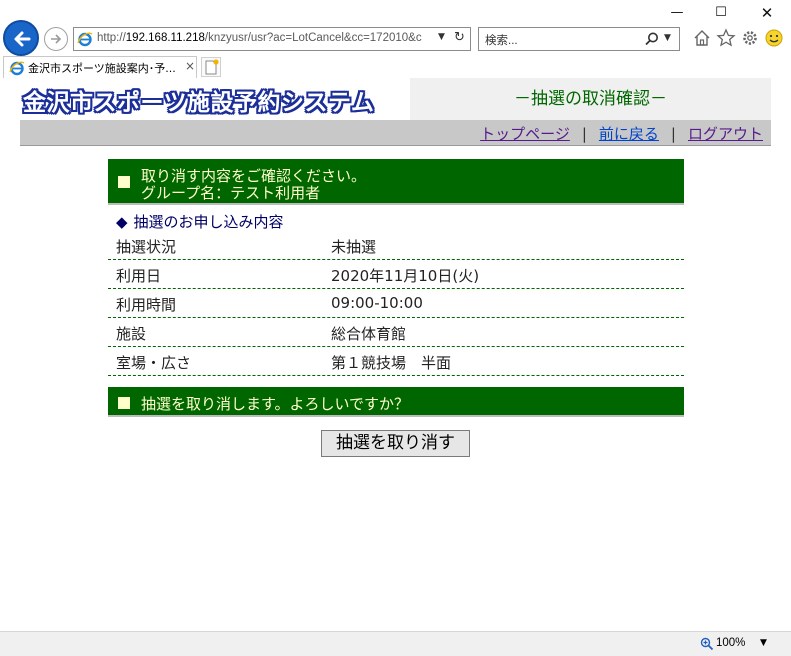 The image size is (791, 656). I want to click on site-logo: 金沢市スポーツ施設予約システム, so click(215, 99).